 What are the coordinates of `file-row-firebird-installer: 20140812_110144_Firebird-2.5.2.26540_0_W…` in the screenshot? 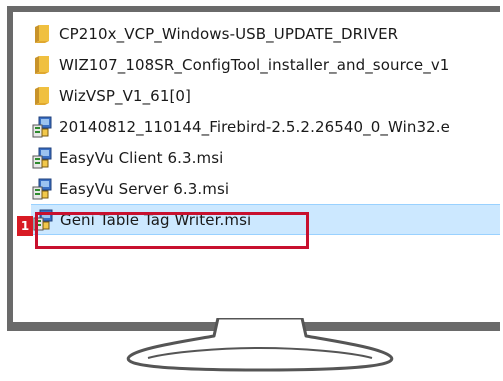 It's located at (265, 126).